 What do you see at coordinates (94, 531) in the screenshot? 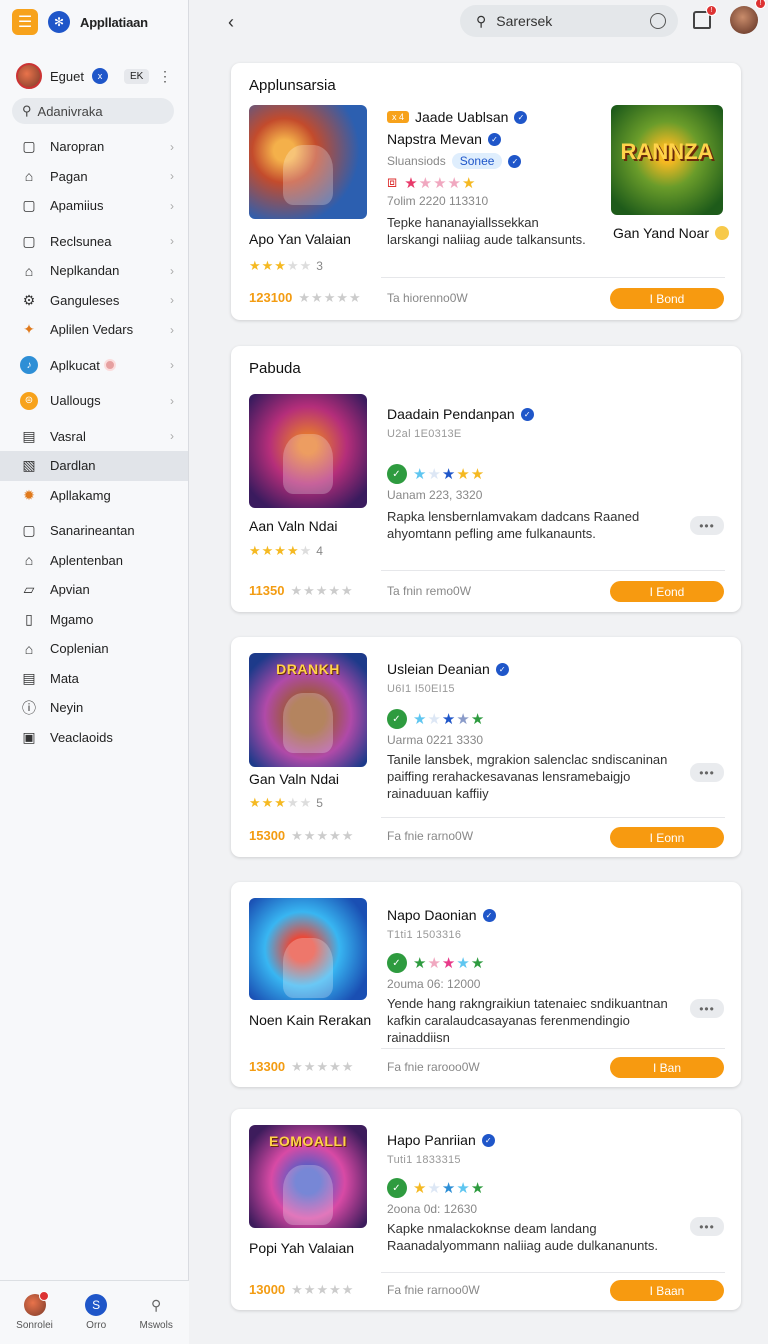
I see `sidebar-item-sanarineantan: ▢ Sanarineantan` at bounding box center [94, 531].